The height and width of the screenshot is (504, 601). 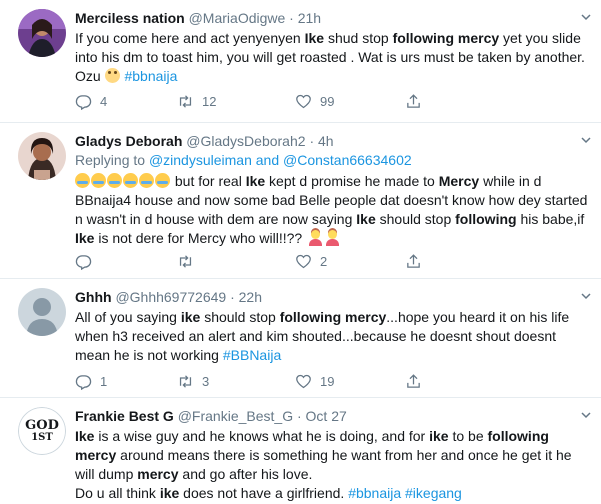 I want to click on text-segment: does not have a girlfriend., so click(x=264, y=493).